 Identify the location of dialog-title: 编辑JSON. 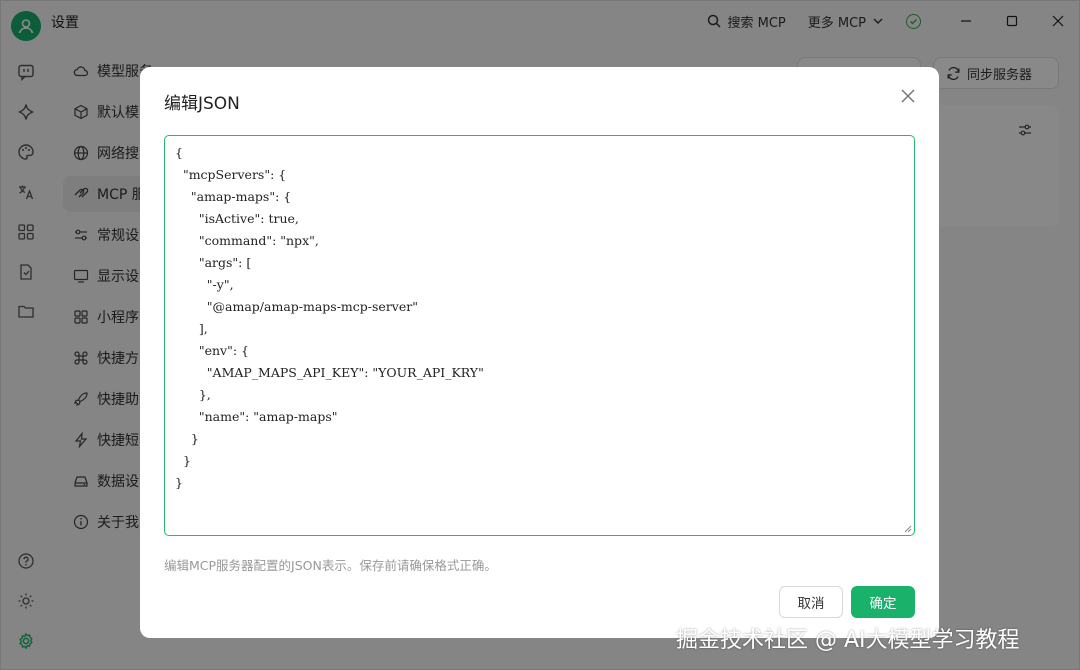
(202, 104).